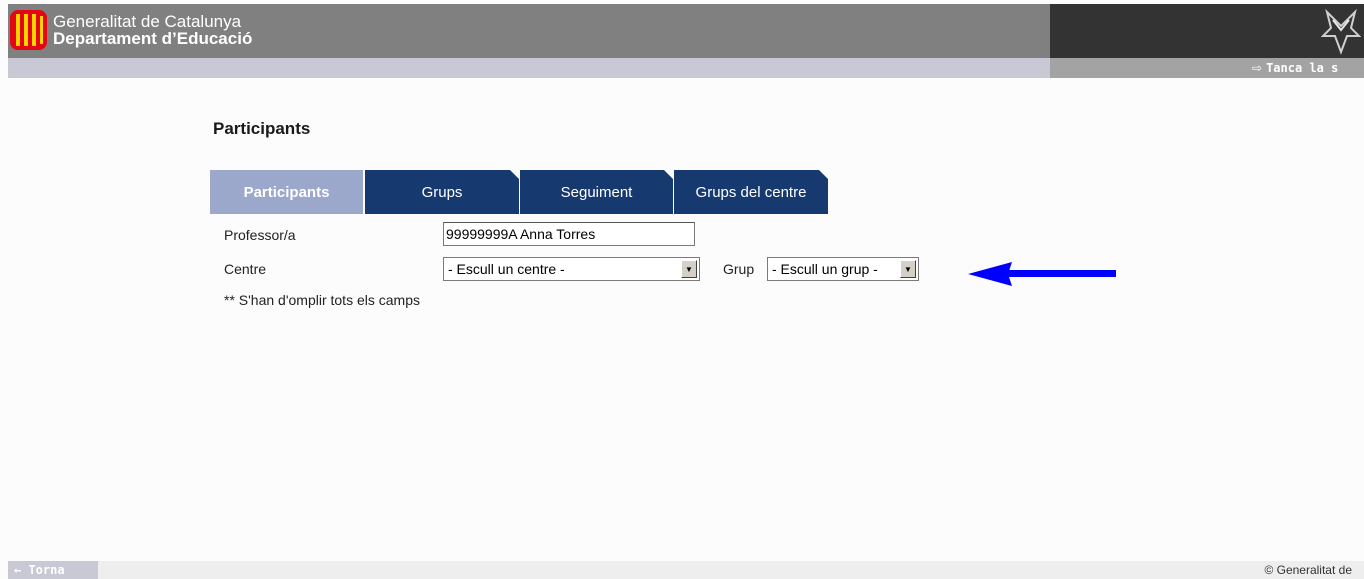 The width and height of the screenshot is (1364, 579). Describe the element at coordinates (506, 269) in the screenshot. I see `centre-select-value: - Escull un centre -` at that location.